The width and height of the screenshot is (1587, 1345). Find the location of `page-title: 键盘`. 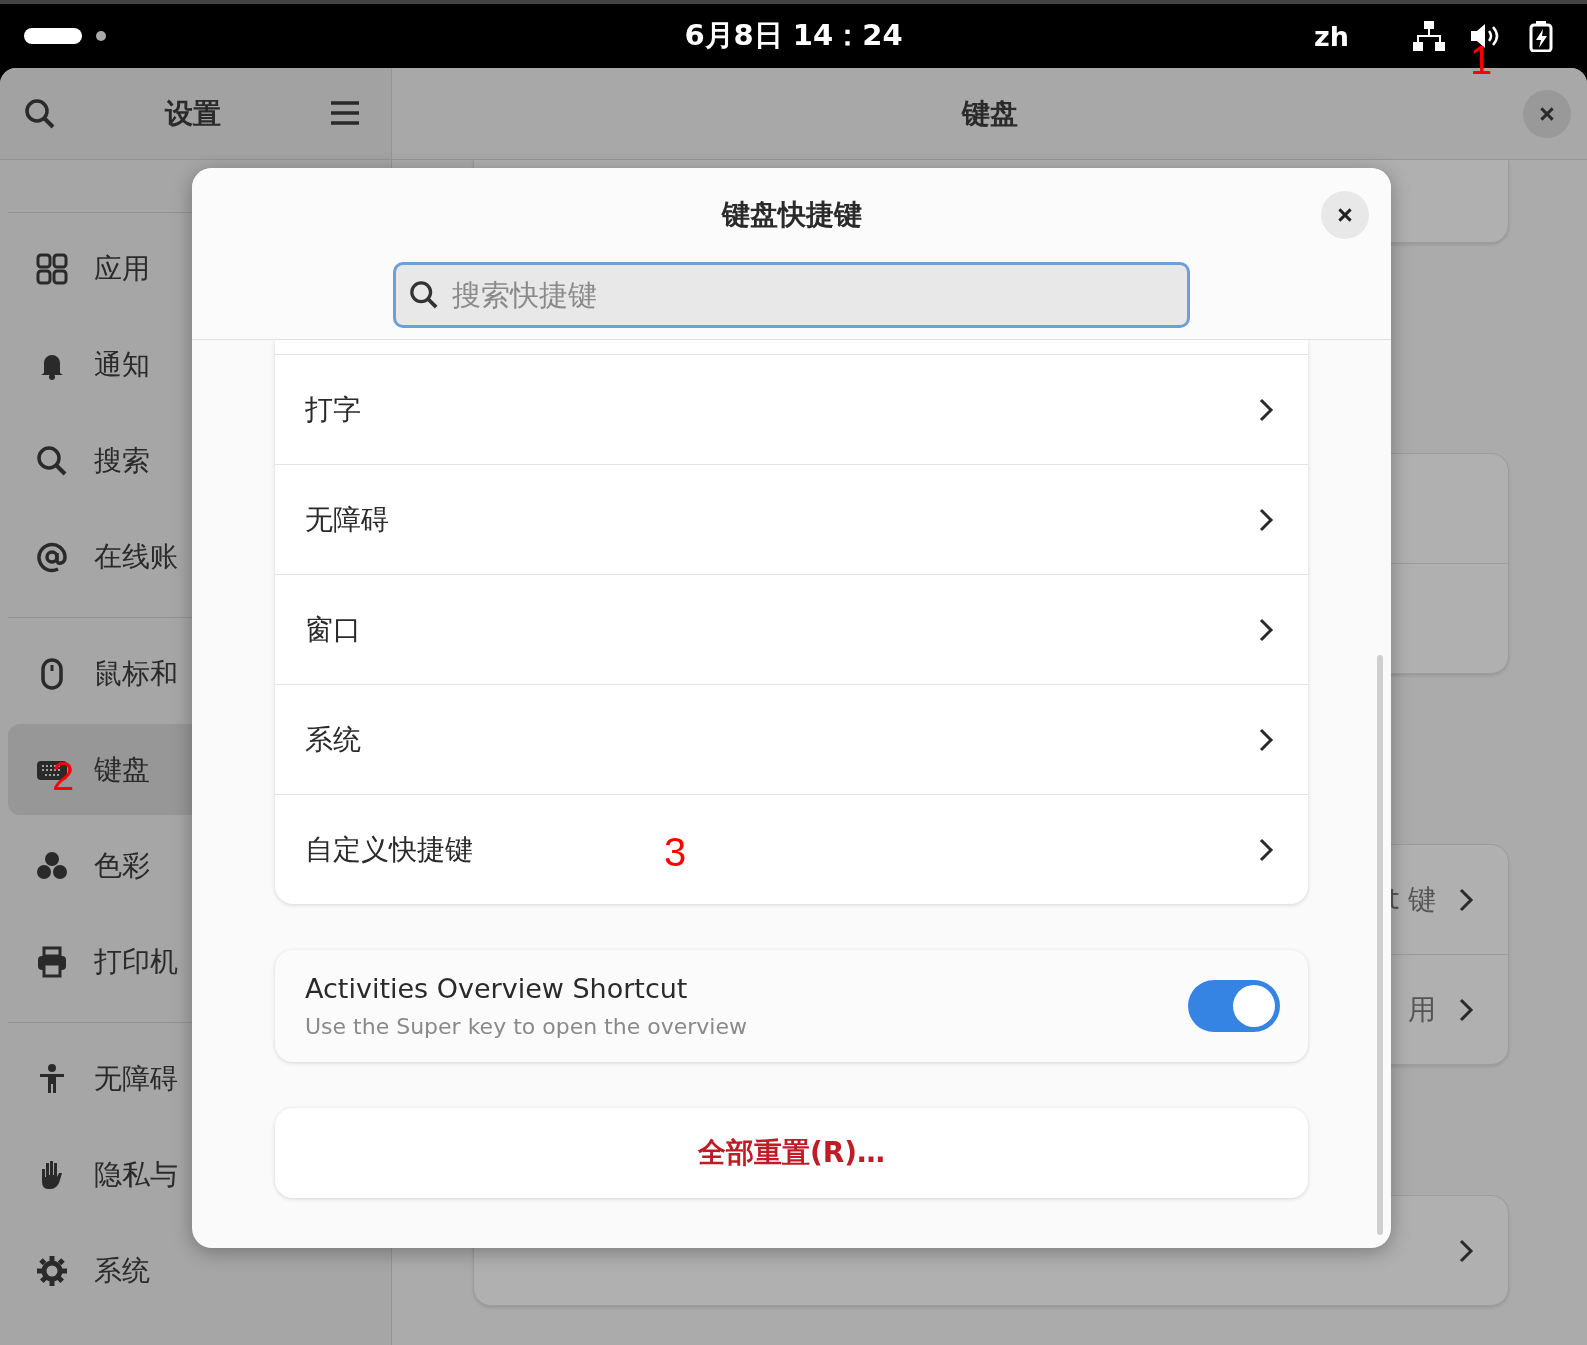

page-title: 键盘 is located at coordinates (989, 113).